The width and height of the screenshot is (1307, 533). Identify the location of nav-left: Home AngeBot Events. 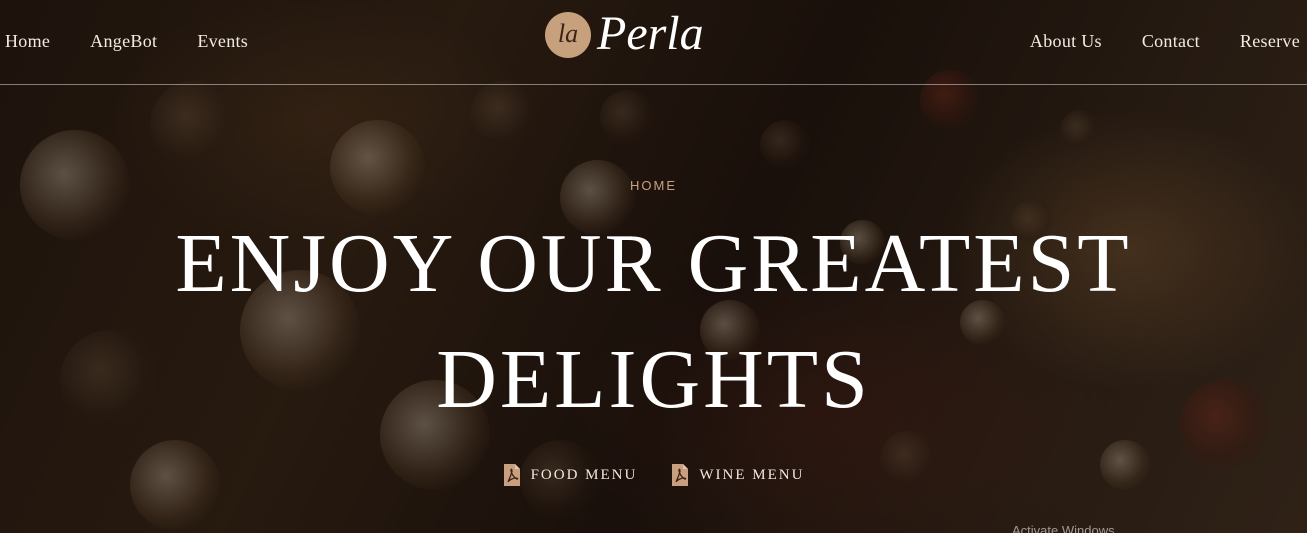
(146, 41).